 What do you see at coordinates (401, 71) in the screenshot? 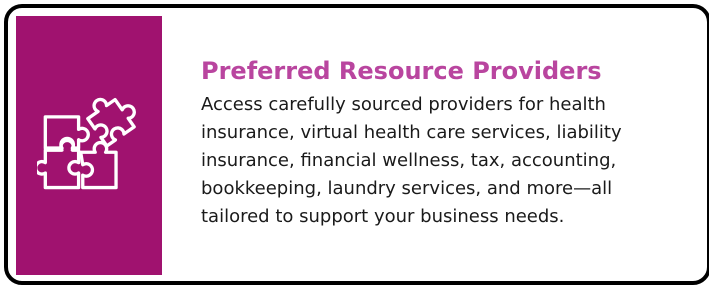
I see `card-title: Preferred Resource Providers` at bounding box center [401, 71].